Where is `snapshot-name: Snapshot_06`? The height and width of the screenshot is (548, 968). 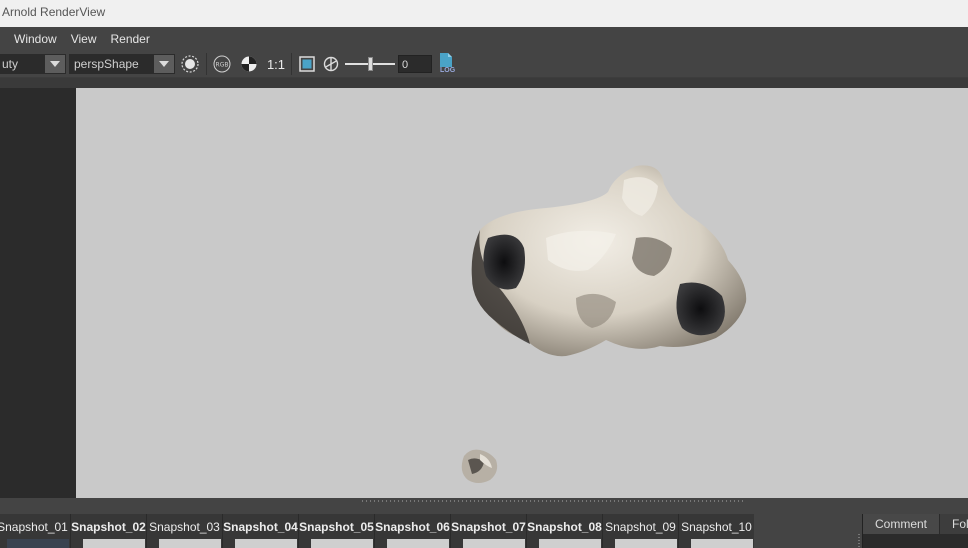 snapshot-name: Snapshot_06 is located at coordinates (412, 527).